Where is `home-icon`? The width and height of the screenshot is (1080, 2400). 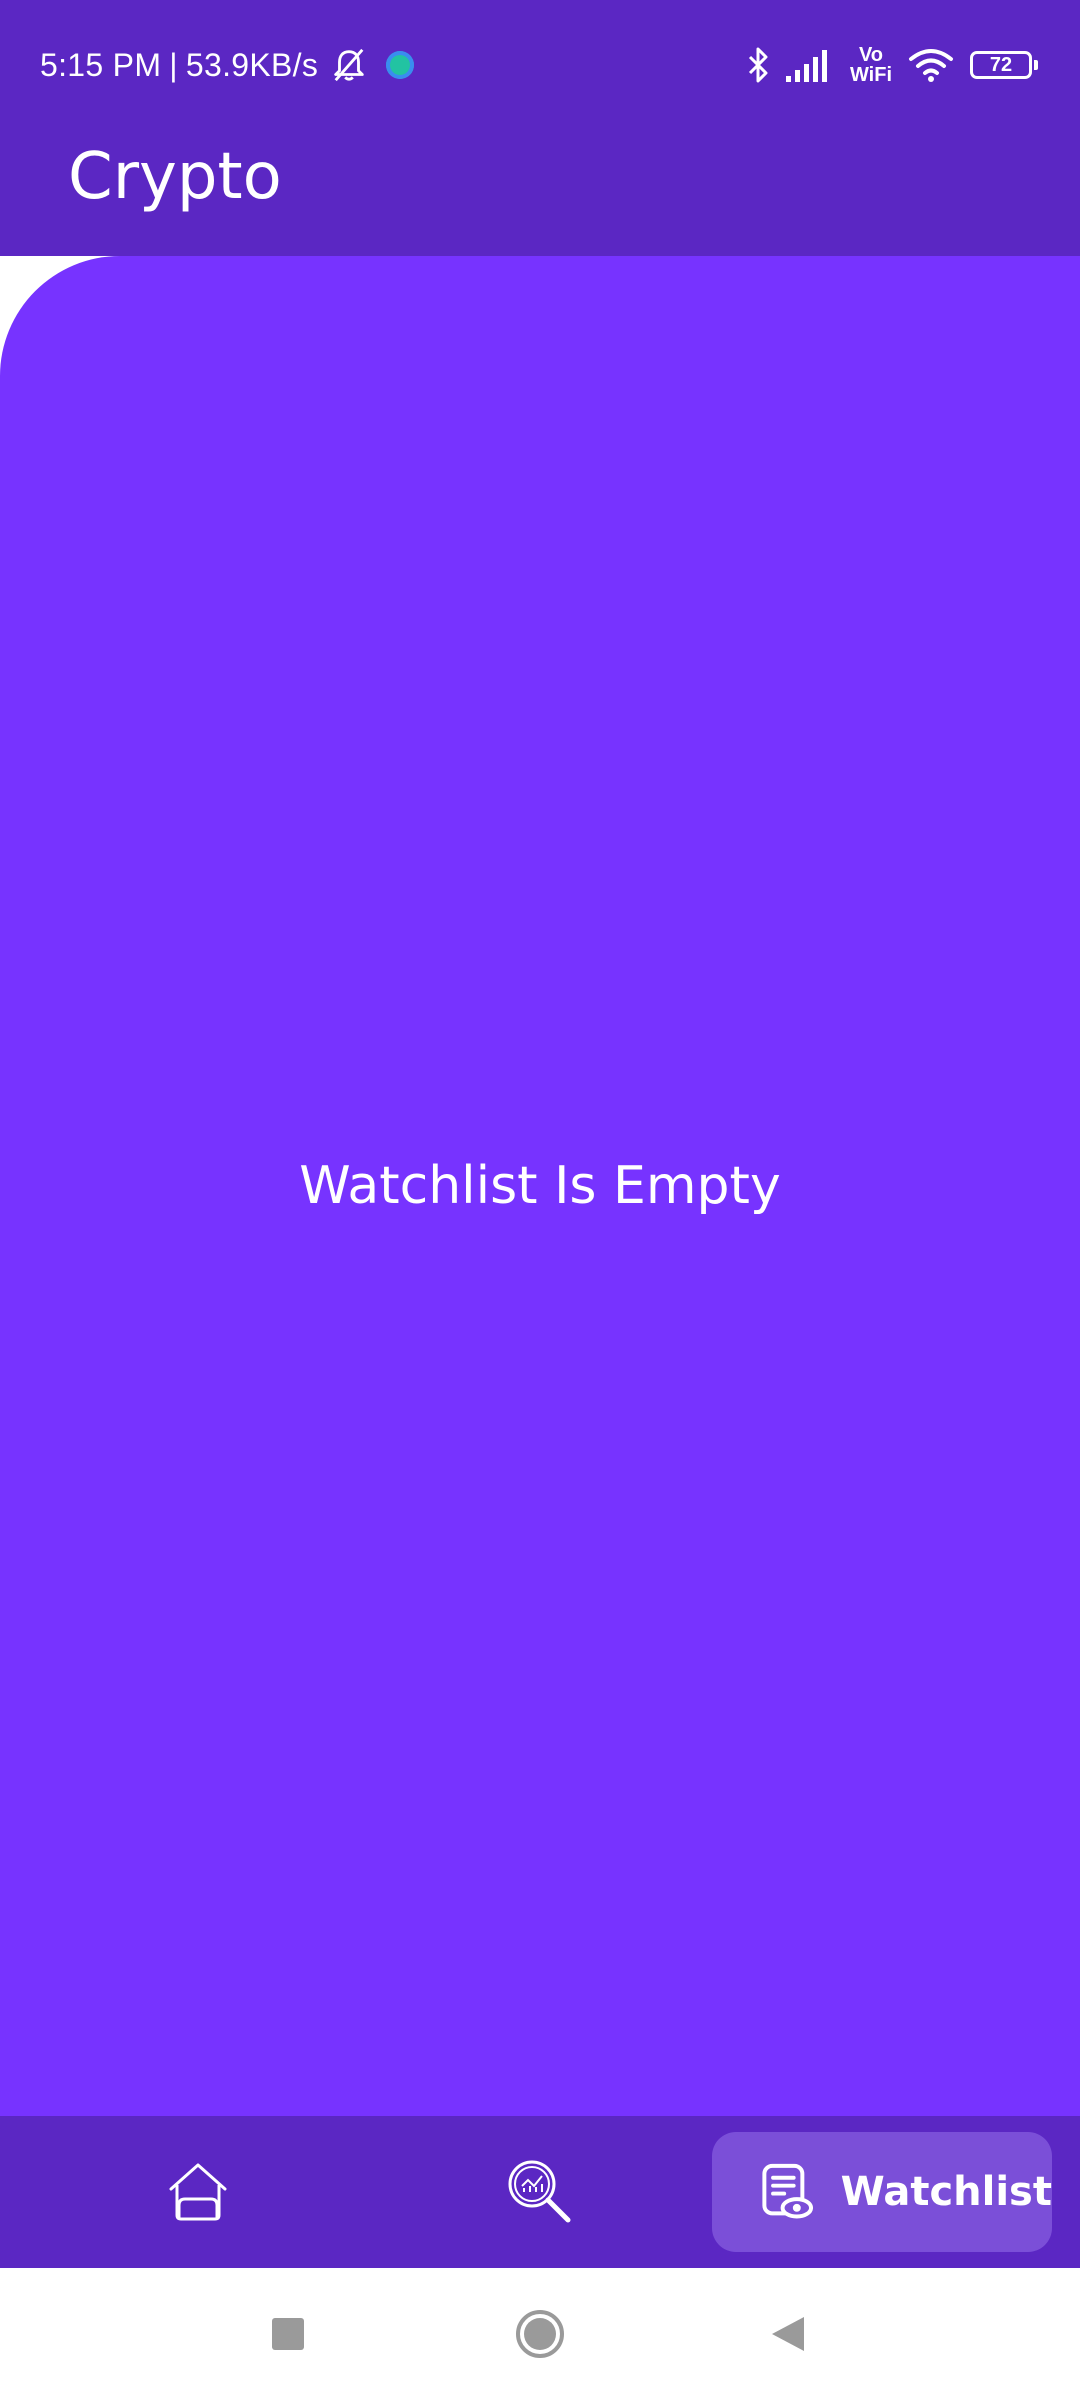 home-icon is located at coordinates (198, 2192).